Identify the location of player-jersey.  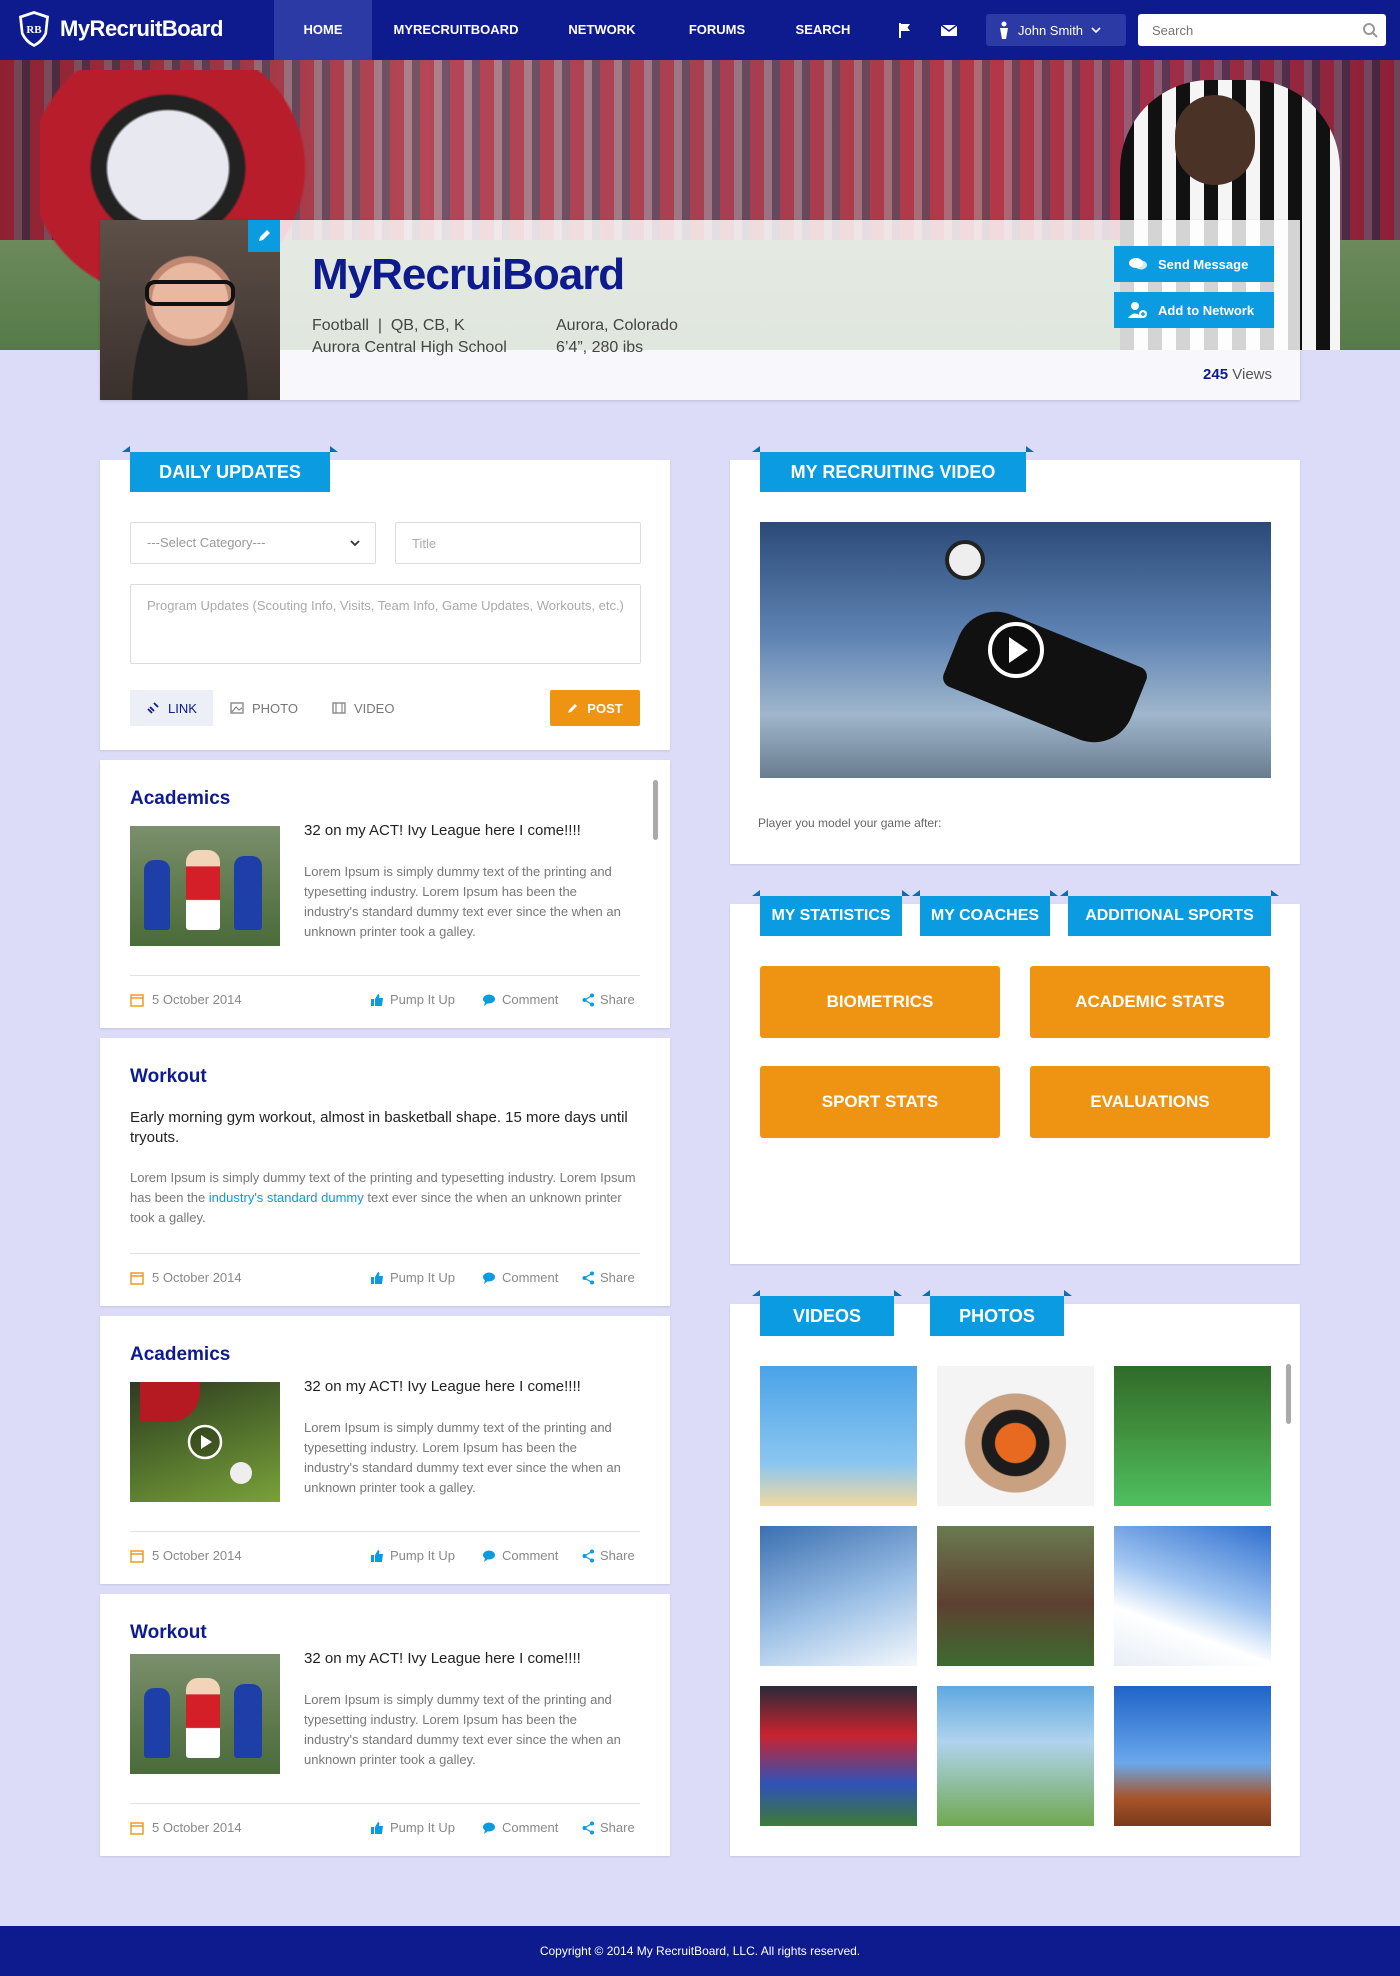
(170, 1402).